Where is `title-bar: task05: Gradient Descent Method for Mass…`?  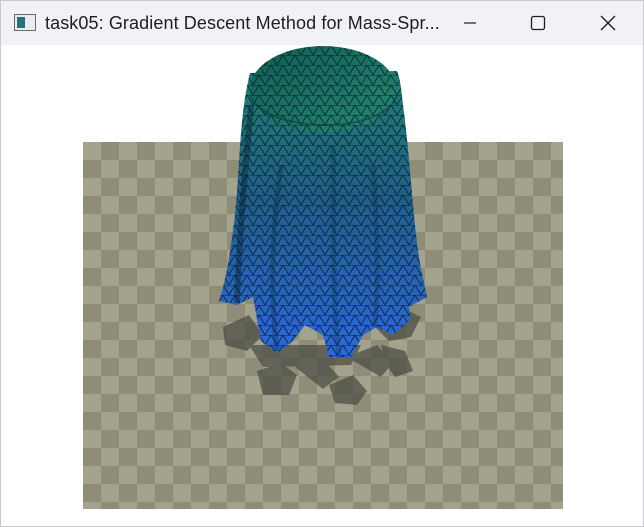
title-bar: task05: Gradient Descent Method for Mass… is located at coordinates (322, 23).